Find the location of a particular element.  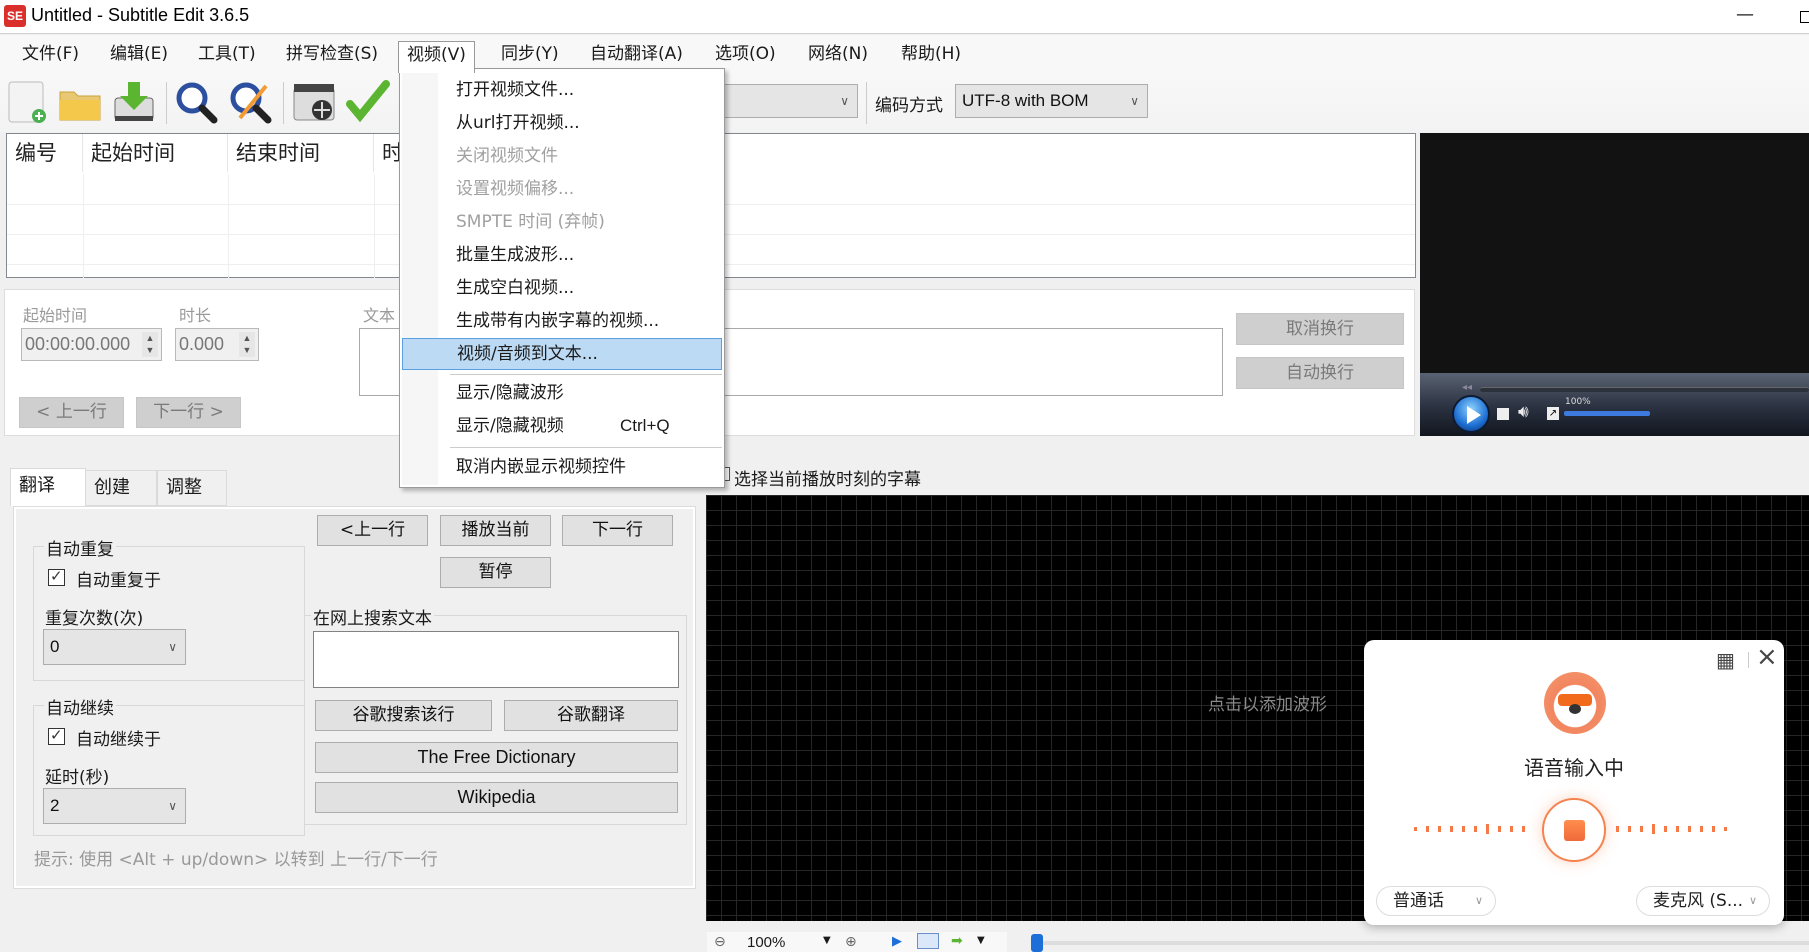

waveform-zoom-value: 100% is located at coordinates (766, 942).